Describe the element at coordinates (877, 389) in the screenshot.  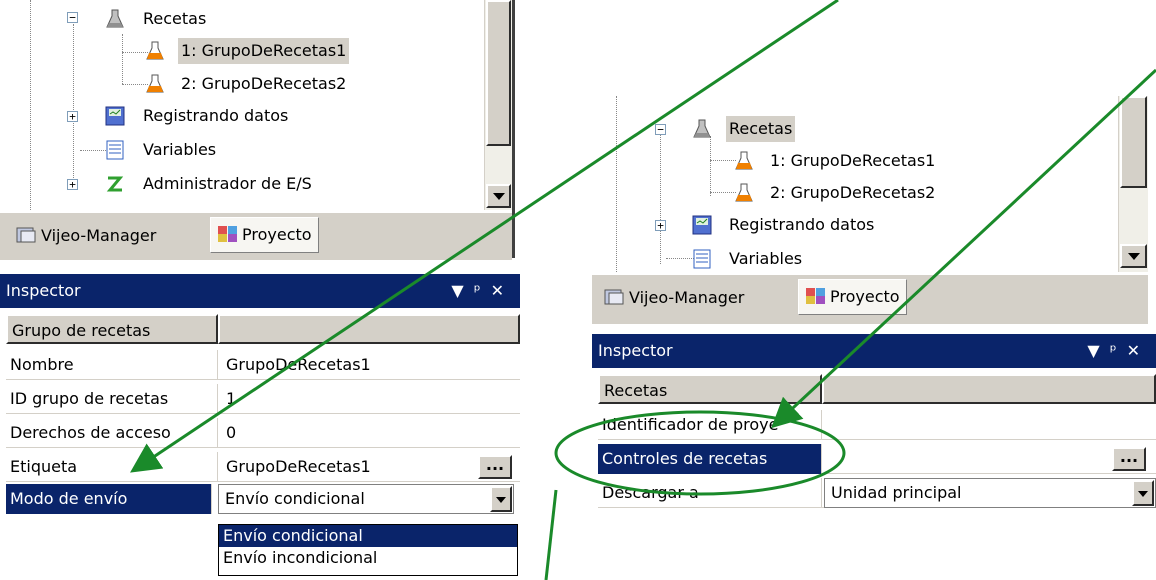
I see `property-group-header: Recetas` at that location.